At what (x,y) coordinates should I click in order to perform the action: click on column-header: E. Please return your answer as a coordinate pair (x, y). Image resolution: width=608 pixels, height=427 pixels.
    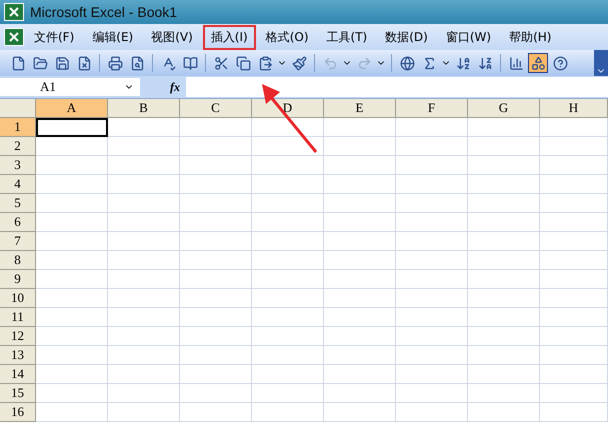
    Looking at the image, I should click on (360, 108).